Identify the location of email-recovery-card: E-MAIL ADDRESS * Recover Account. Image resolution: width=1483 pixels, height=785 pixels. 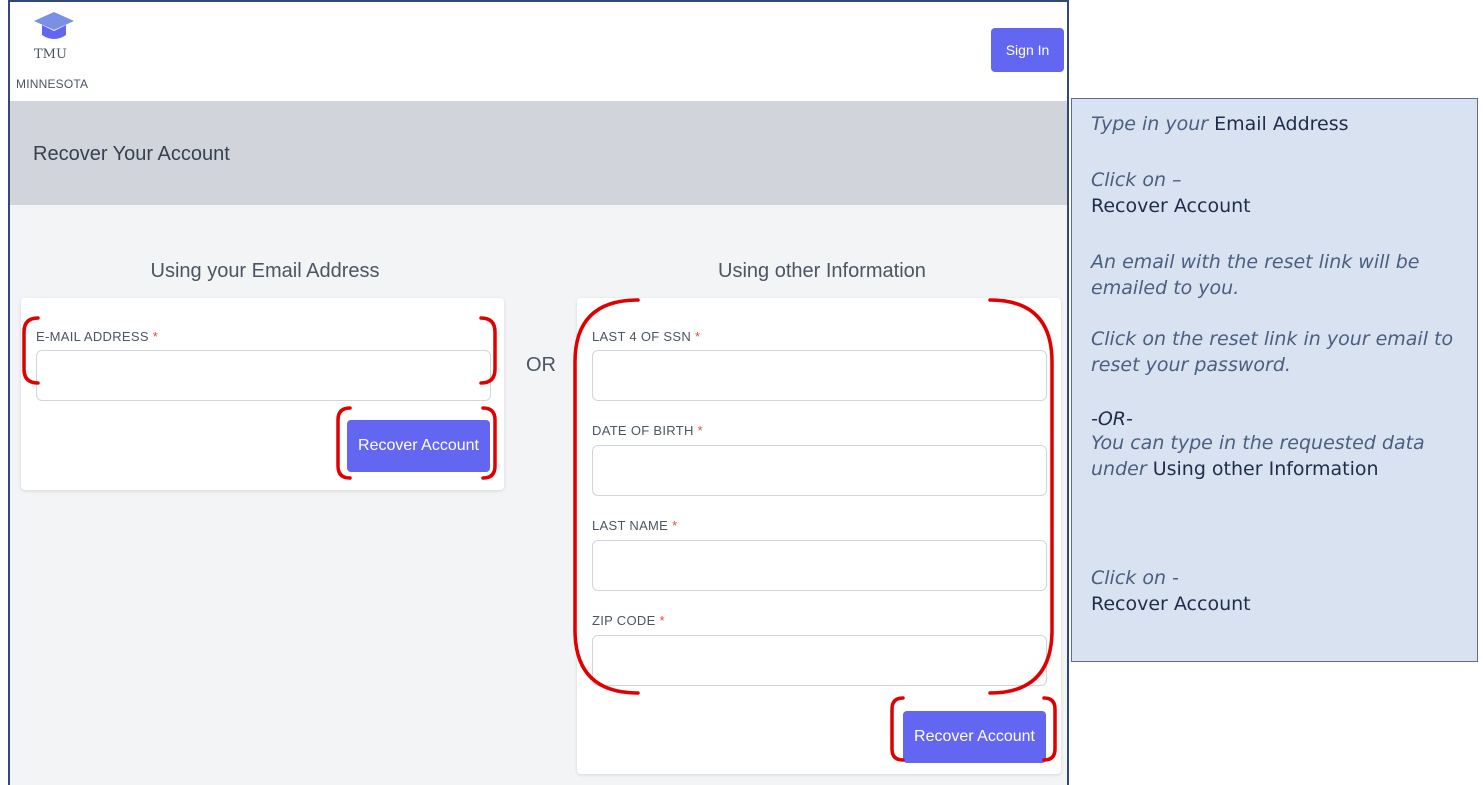
(262, 394).